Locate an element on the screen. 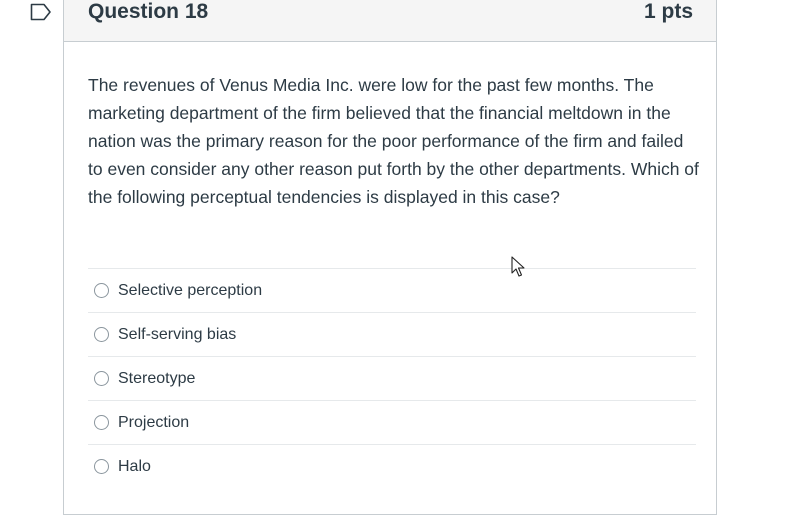 The height and width of the screenshot is (525, 809). answer-label: Halo is located at coordinates (134, 466).